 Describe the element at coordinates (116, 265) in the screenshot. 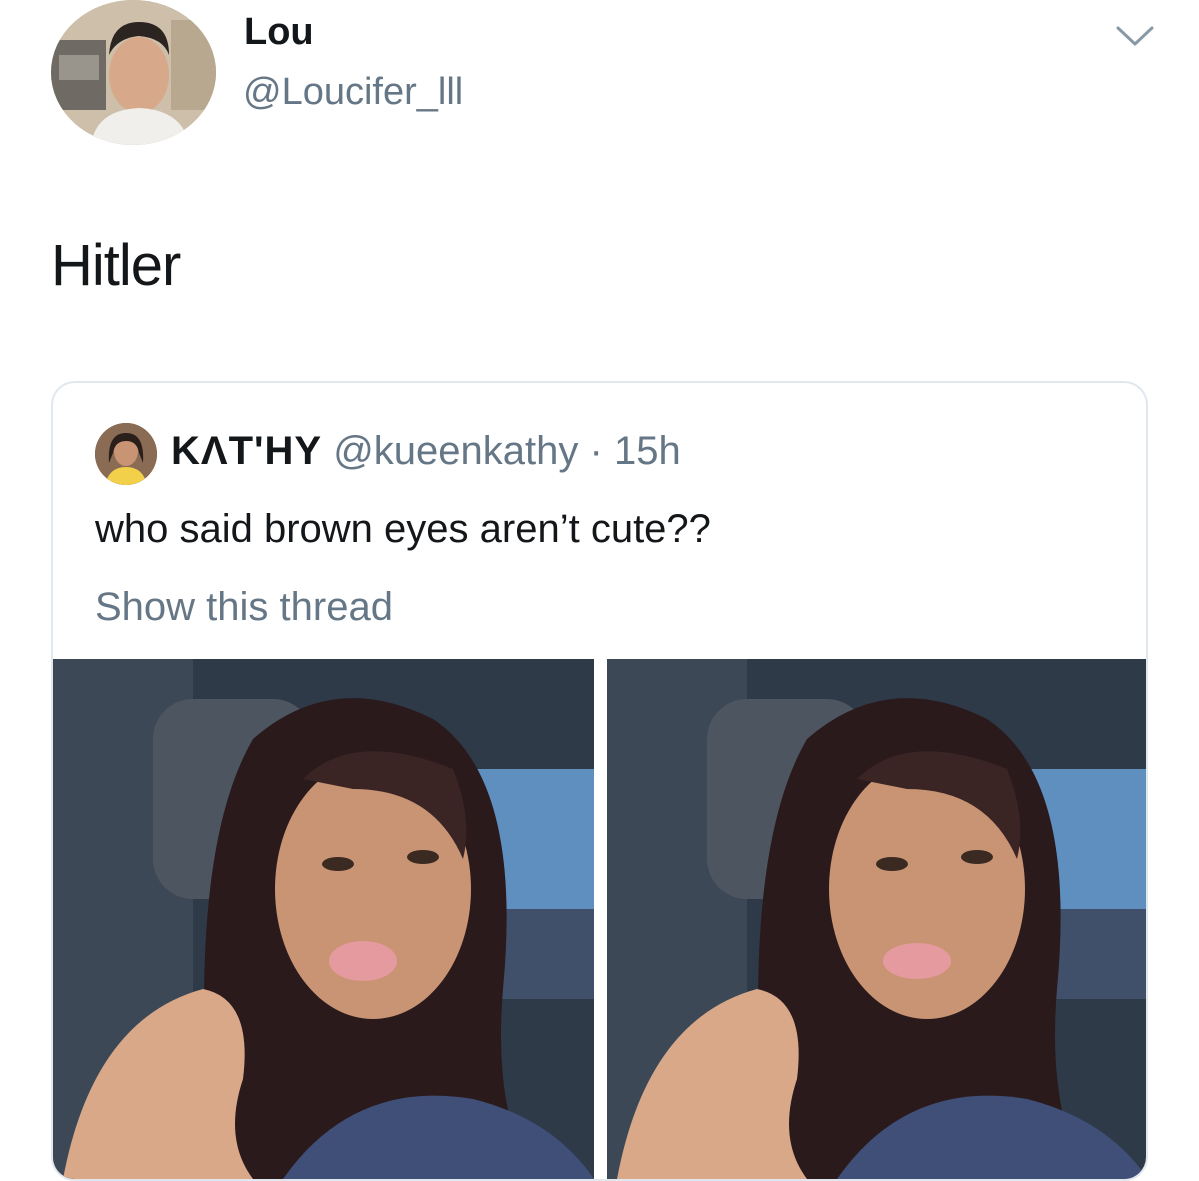

I see `tweet-text: Hitler` at that location.